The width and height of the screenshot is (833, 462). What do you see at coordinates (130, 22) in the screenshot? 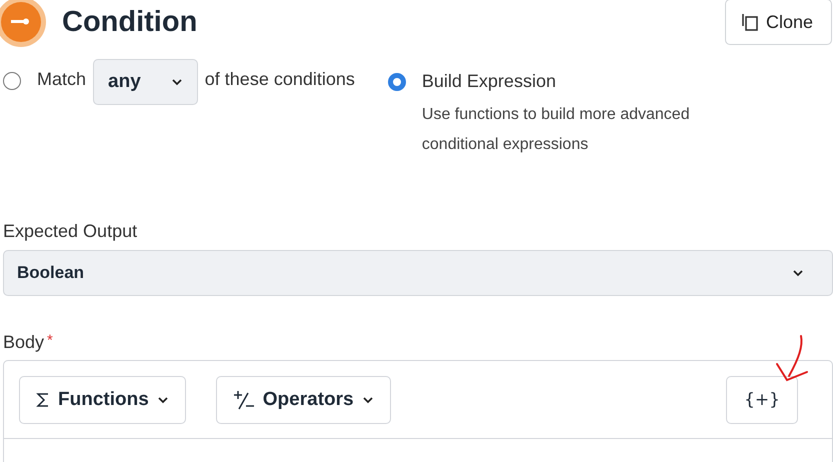
I see `page-title: Condition` at bounding box center [130, 22].